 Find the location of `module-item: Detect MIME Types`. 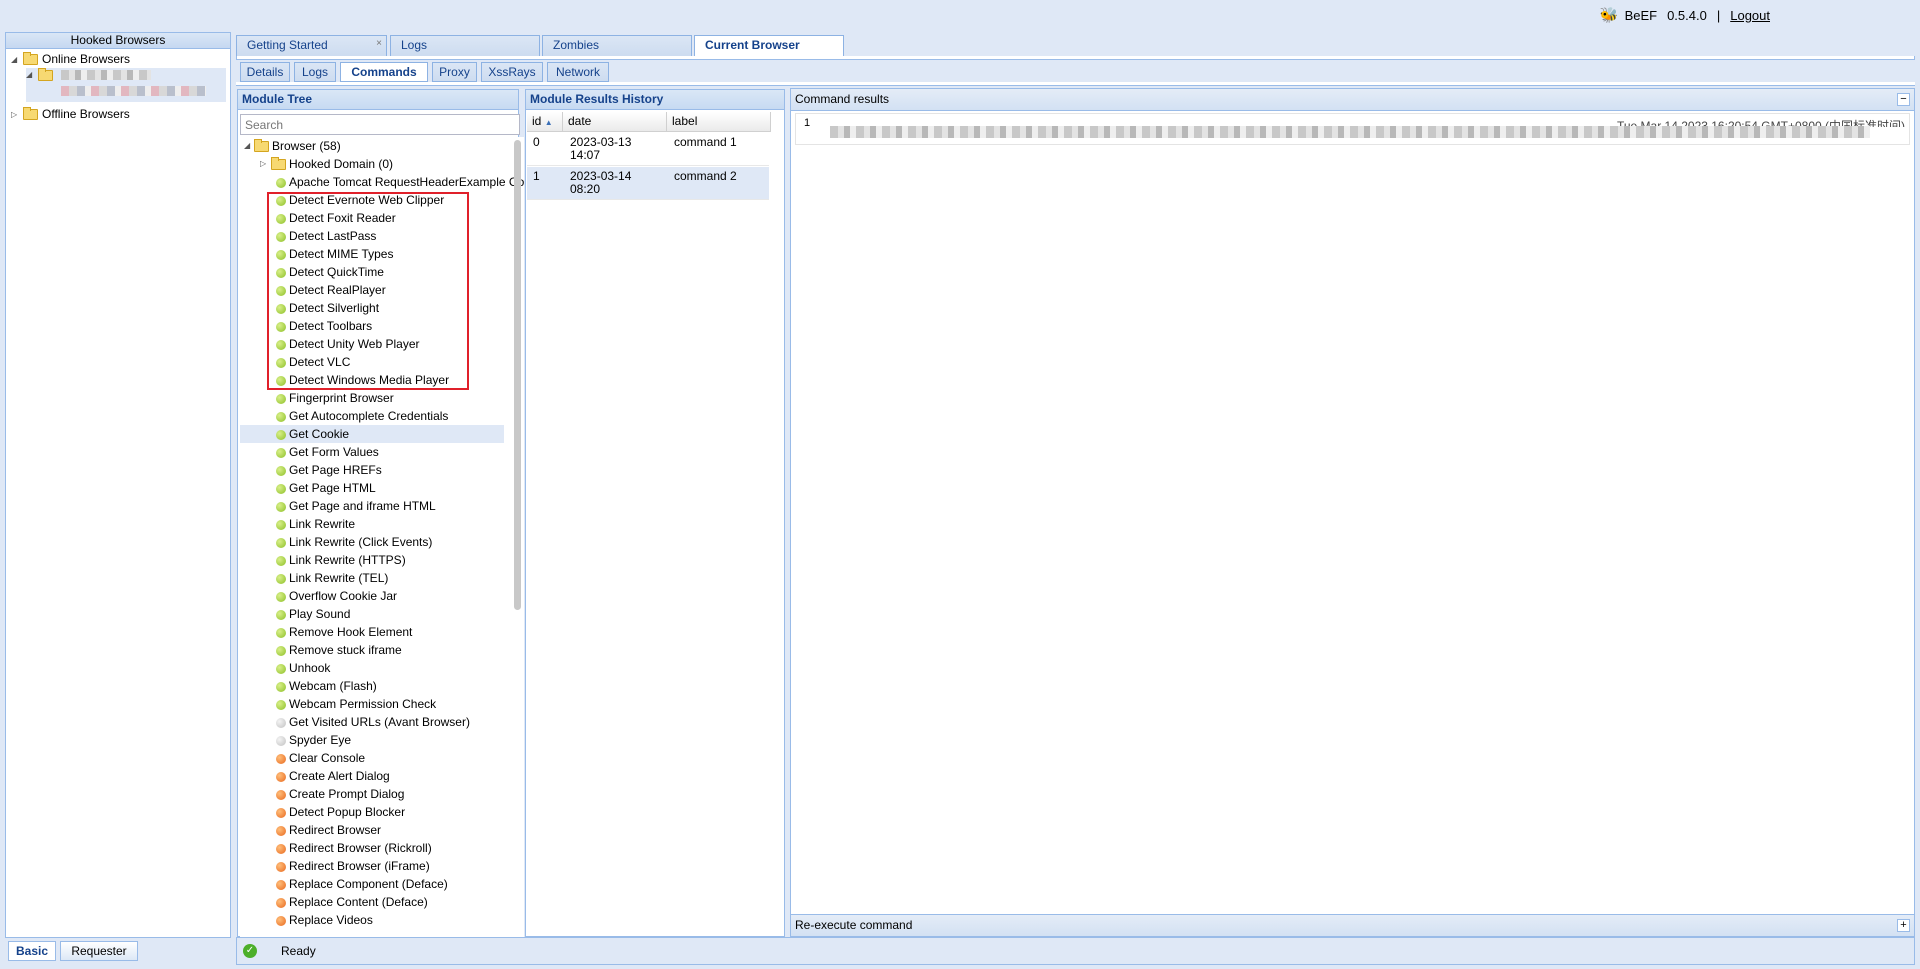

module-item: Detect MIME Types is located at coordinates (372, 254).